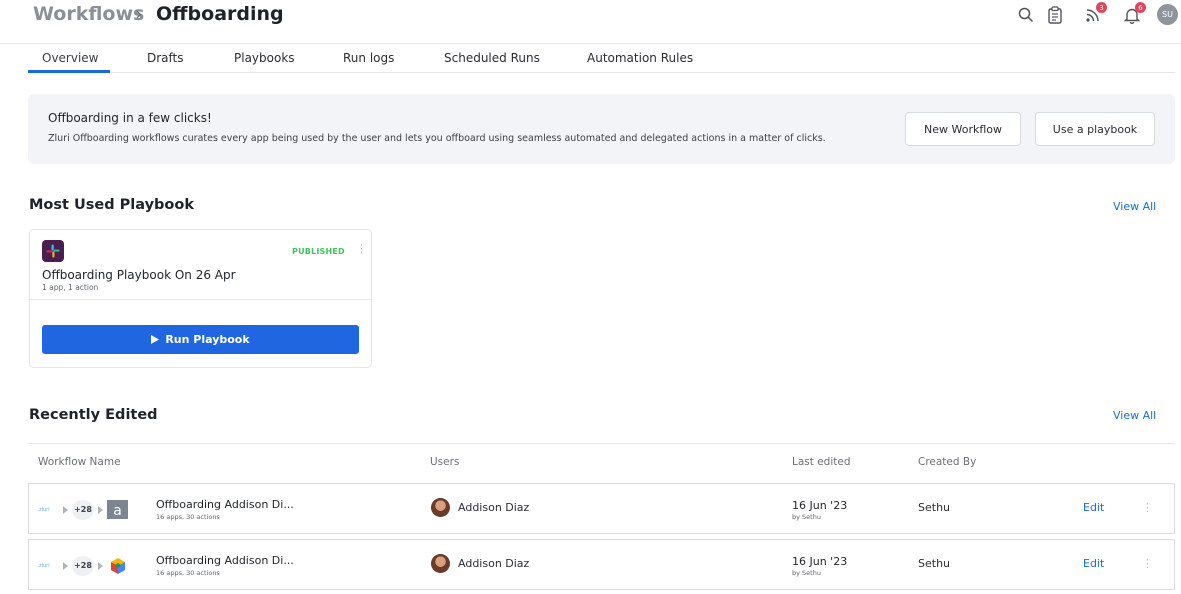 The width and height of the screenshot is (1181, 594). I want to click on app-strip: zluri +28, so click(83, 565).